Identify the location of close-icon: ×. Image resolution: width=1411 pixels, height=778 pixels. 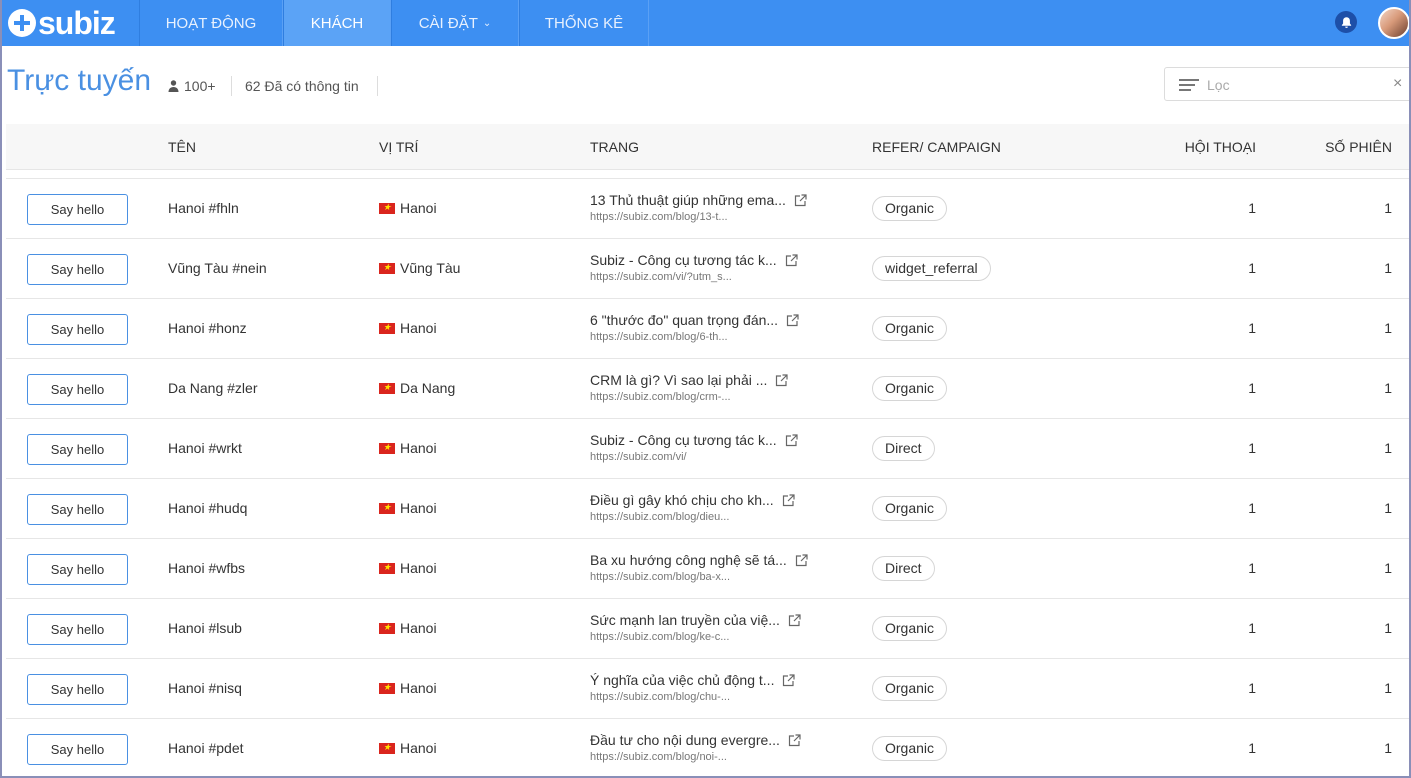
(1397, 84).